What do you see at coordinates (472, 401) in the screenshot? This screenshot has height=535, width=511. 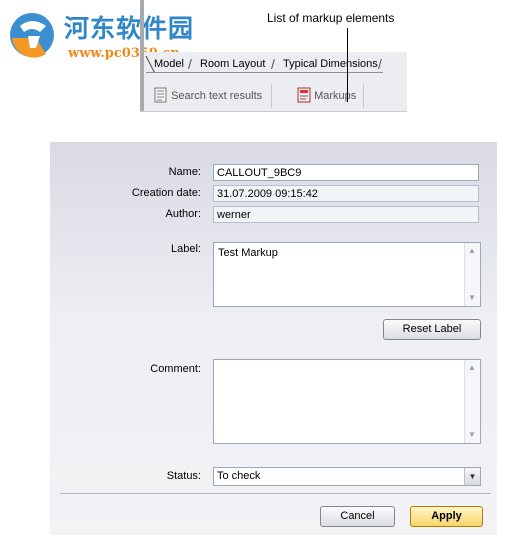 I see `comment-scrollbar: ▲ ▼` at bounding box center [472, 401].